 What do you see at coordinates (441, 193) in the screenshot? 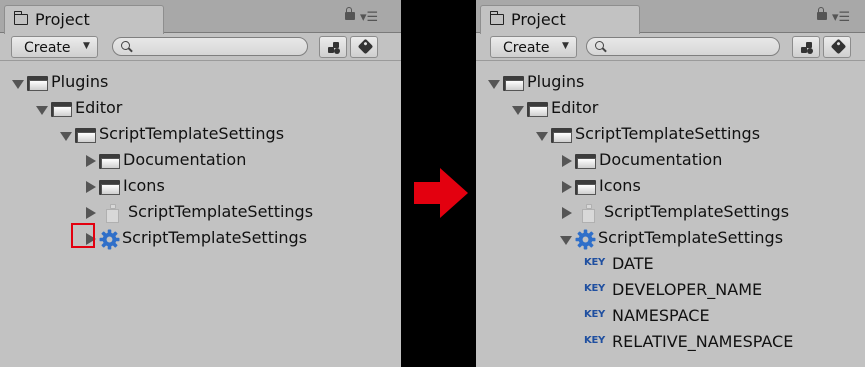
I see `right-arrow-icon` at bounding box center [441, 193].